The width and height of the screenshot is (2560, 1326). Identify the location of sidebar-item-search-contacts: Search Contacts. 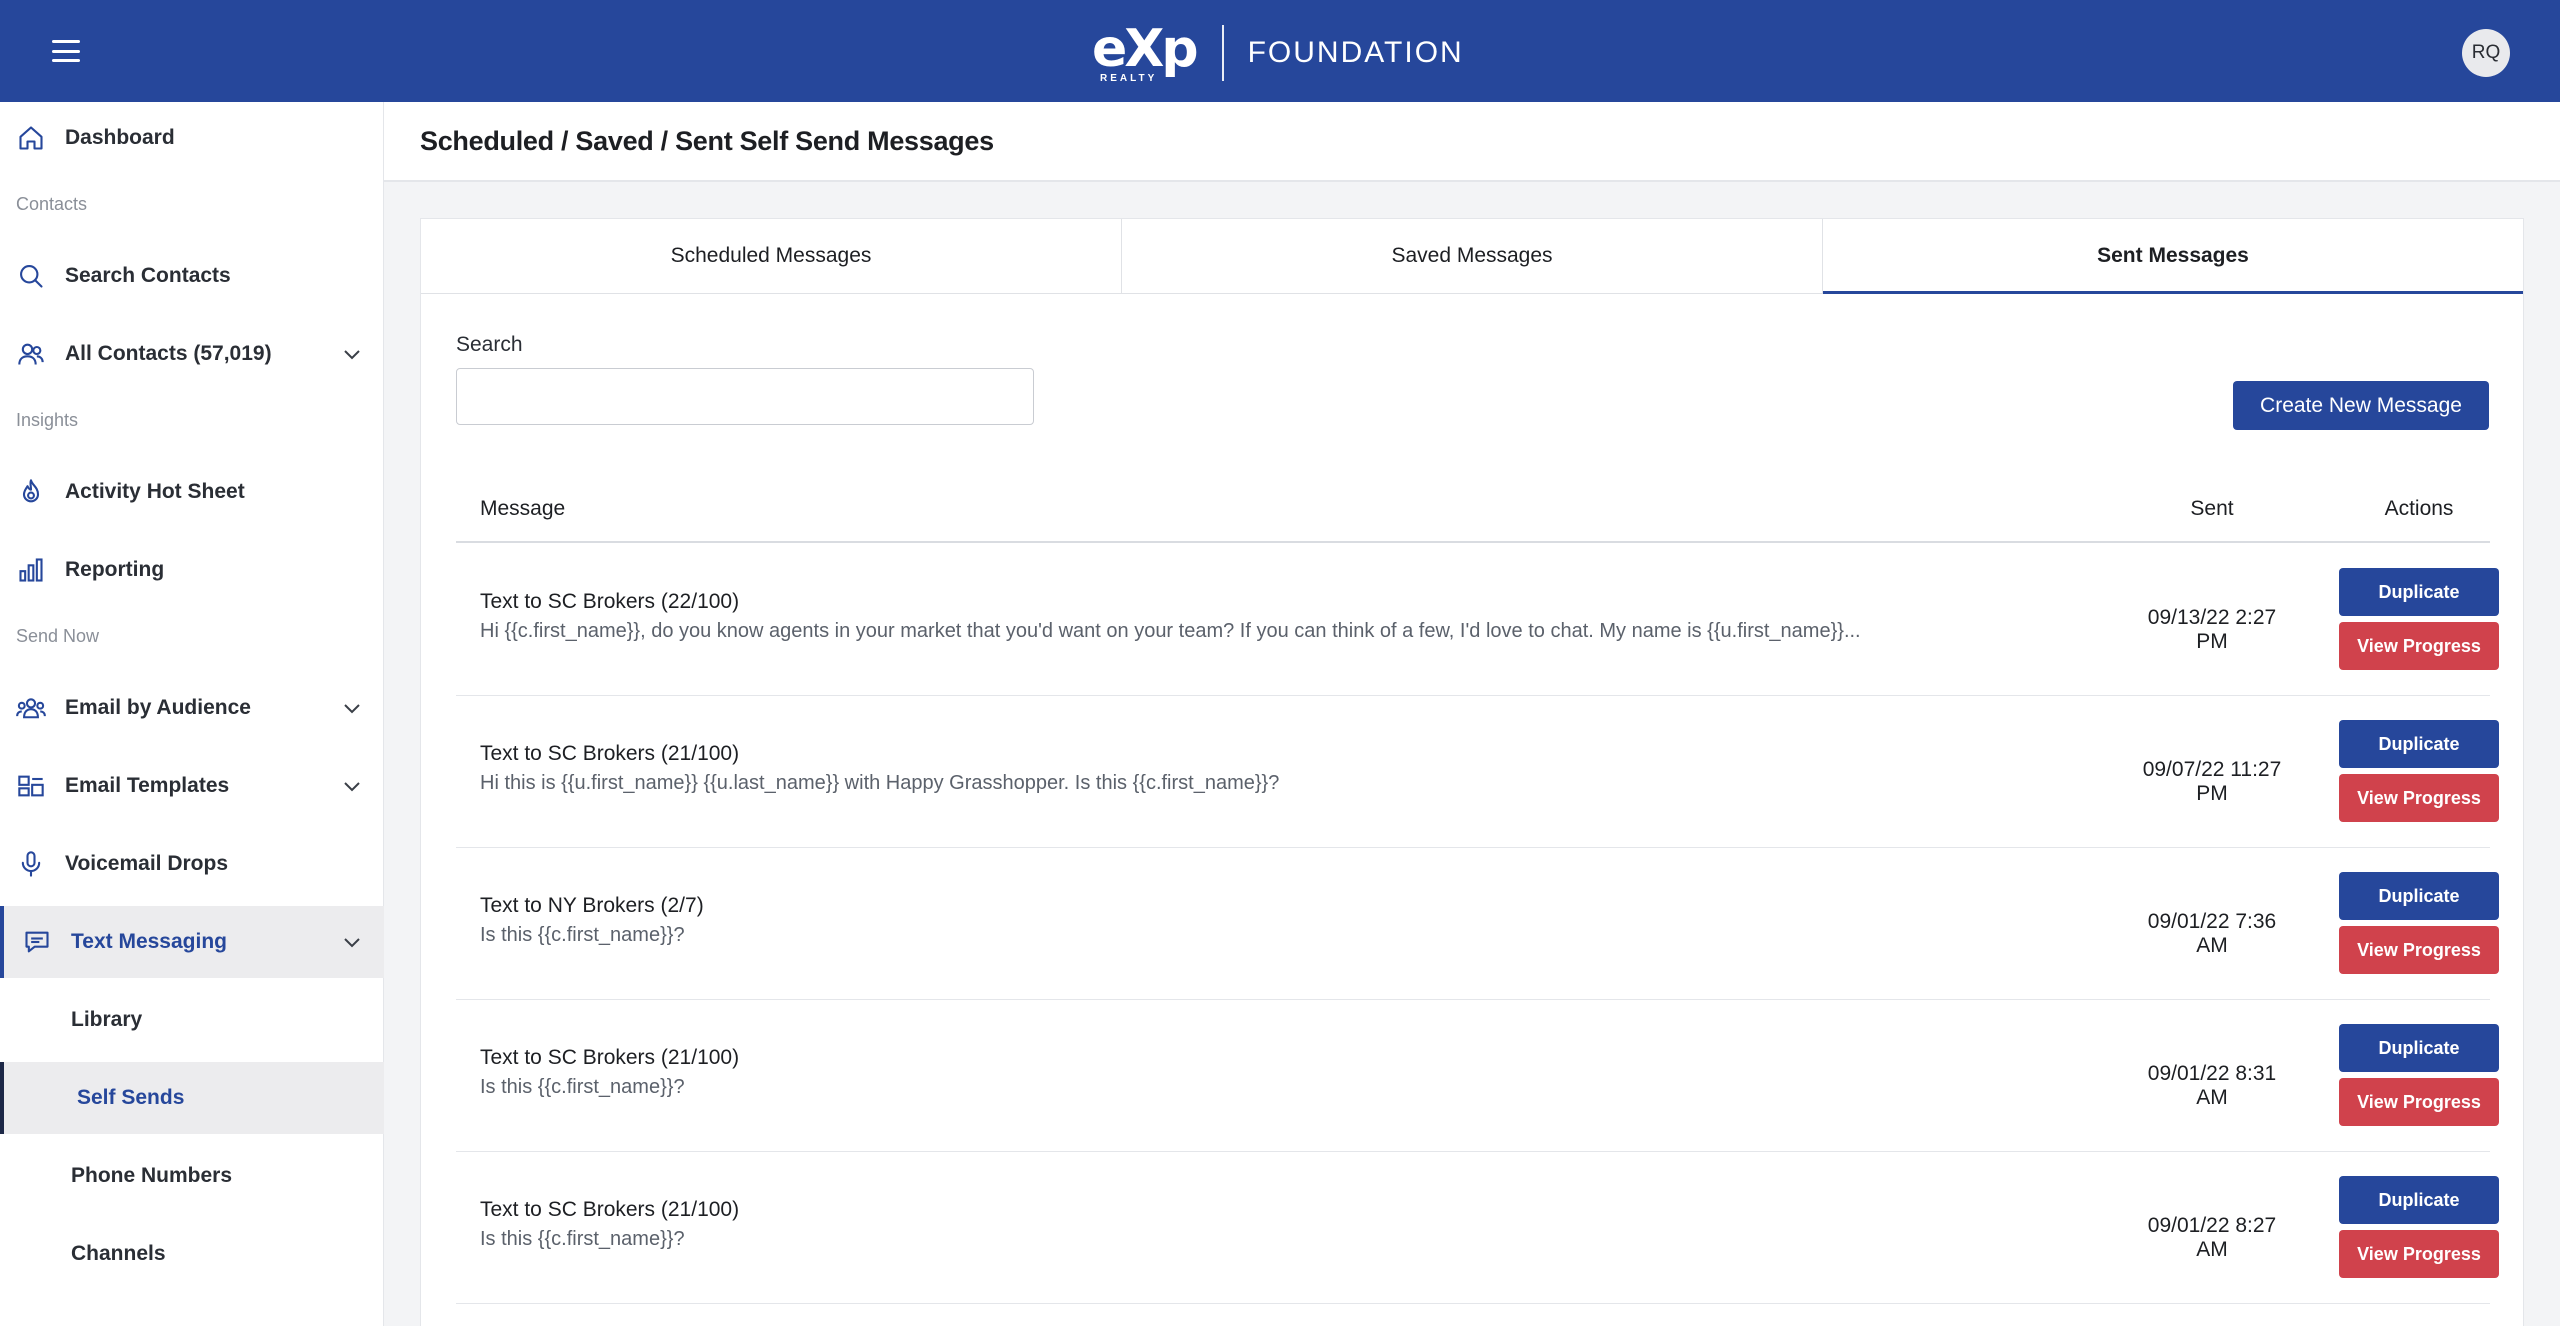
(192, 276).